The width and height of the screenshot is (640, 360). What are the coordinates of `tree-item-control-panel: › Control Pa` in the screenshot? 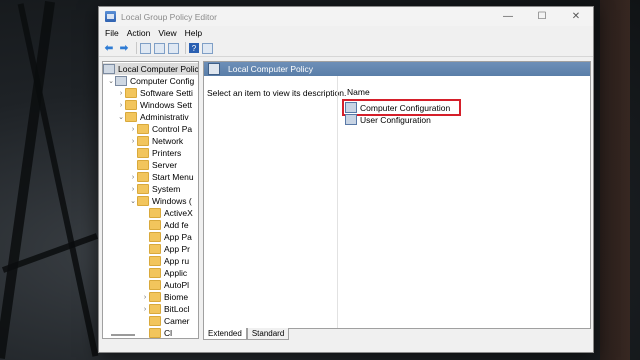 It's located at (160, 129).